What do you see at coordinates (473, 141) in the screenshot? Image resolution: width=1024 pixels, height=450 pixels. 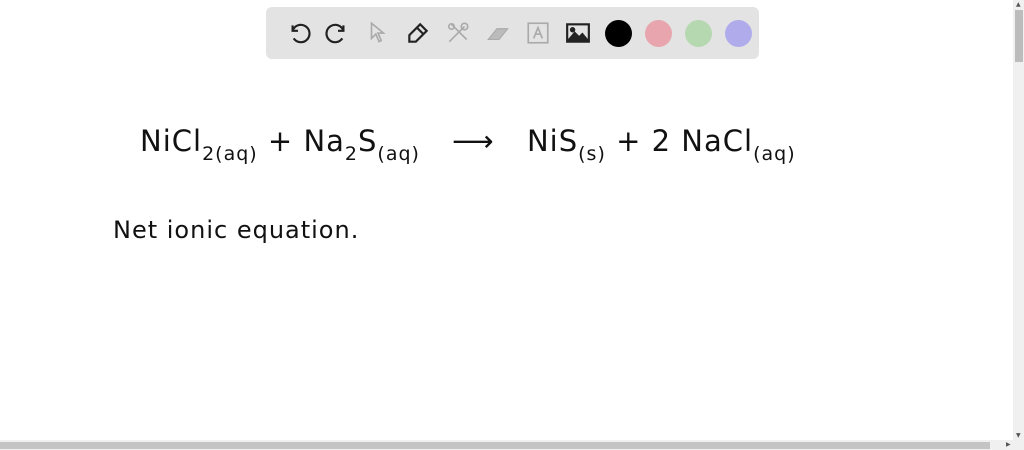 I see `reaction-arrow: ⟶` at bounding box center [473, 141].